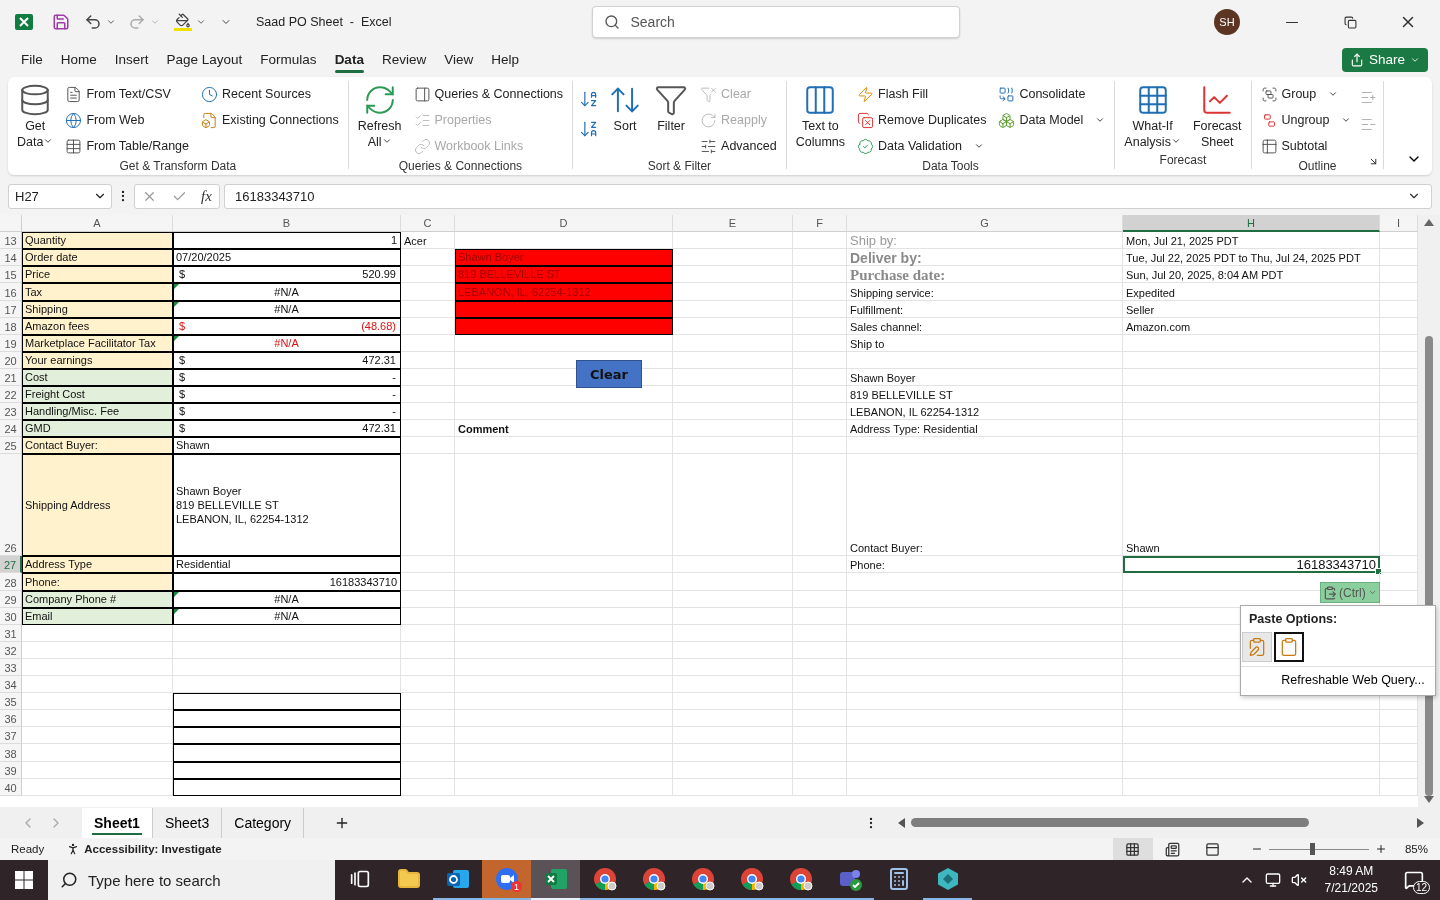  Describe the element at coordinates (609, 374) in the screenshot. I see `clear-button: Clear` at that location.